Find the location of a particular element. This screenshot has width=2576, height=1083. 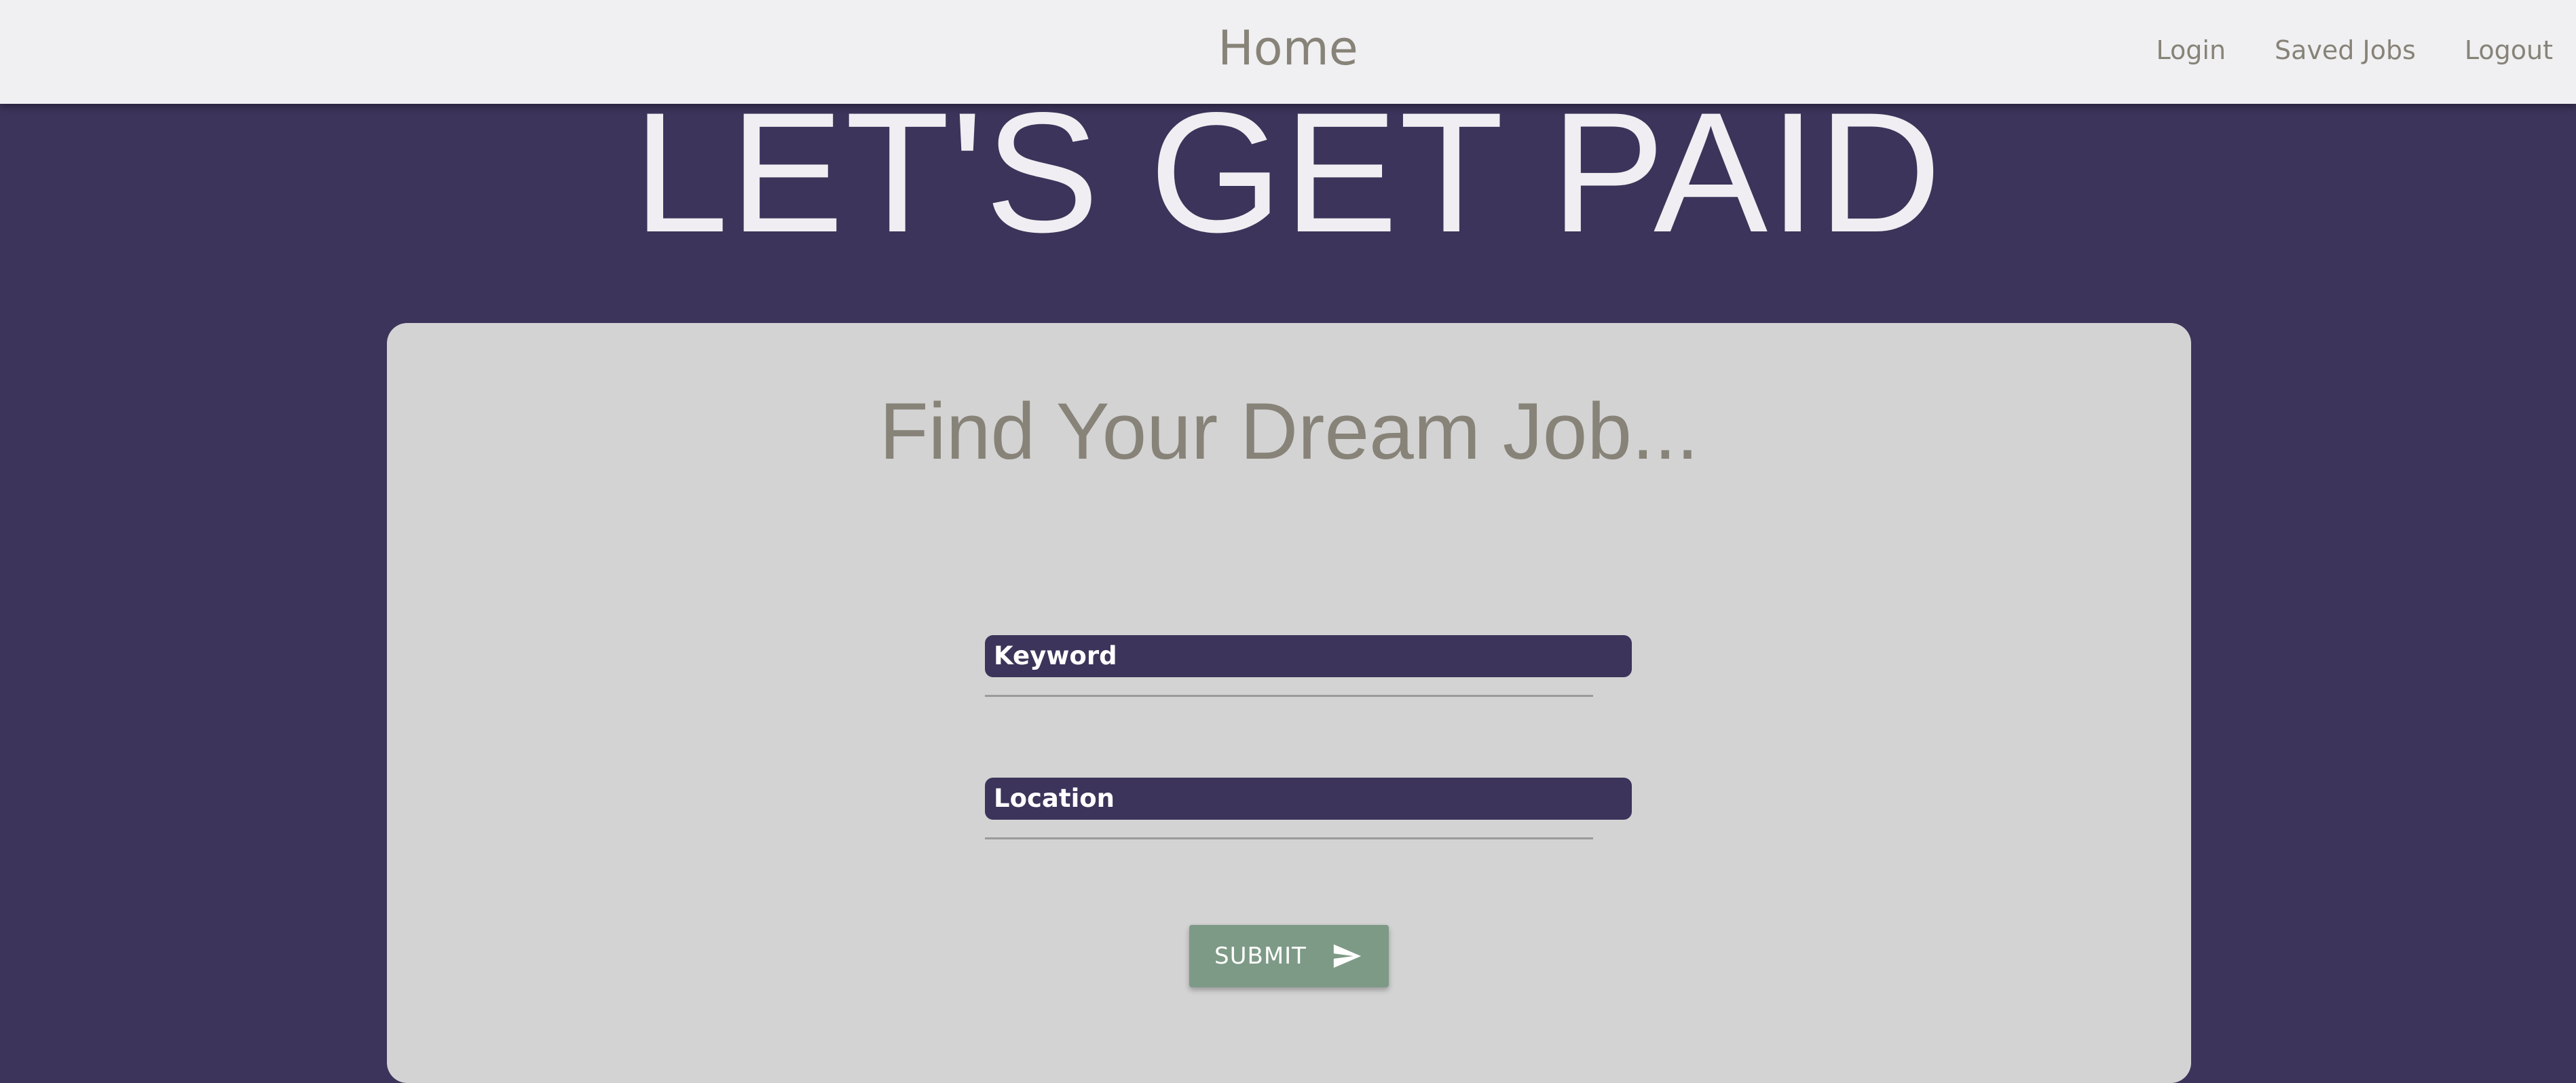

home-link: Home is located at coordinates (1288, 48).